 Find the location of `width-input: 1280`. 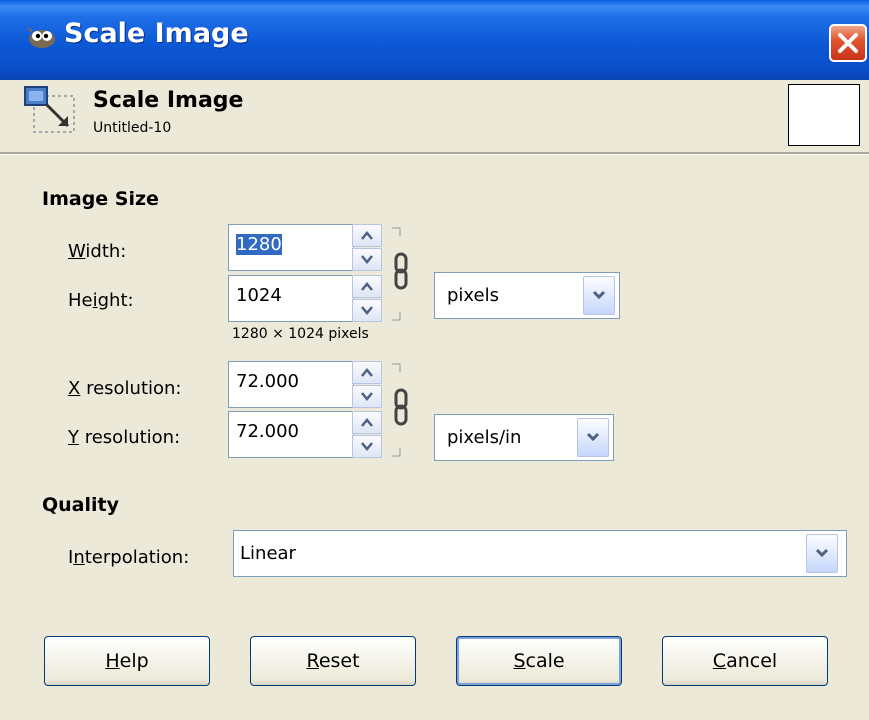

width-input: 1280 is located at coordinates (291, 247).